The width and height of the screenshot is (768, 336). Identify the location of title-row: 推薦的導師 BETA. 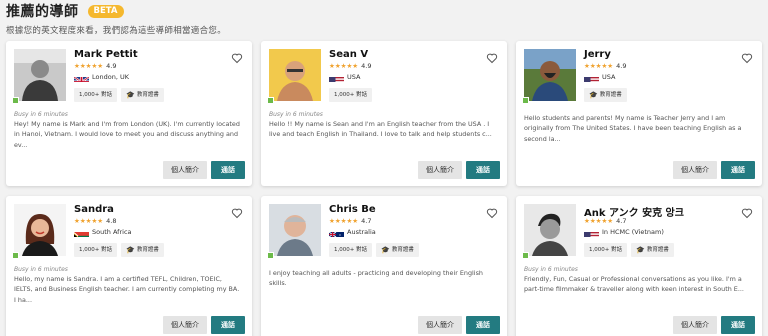
(386, 11).